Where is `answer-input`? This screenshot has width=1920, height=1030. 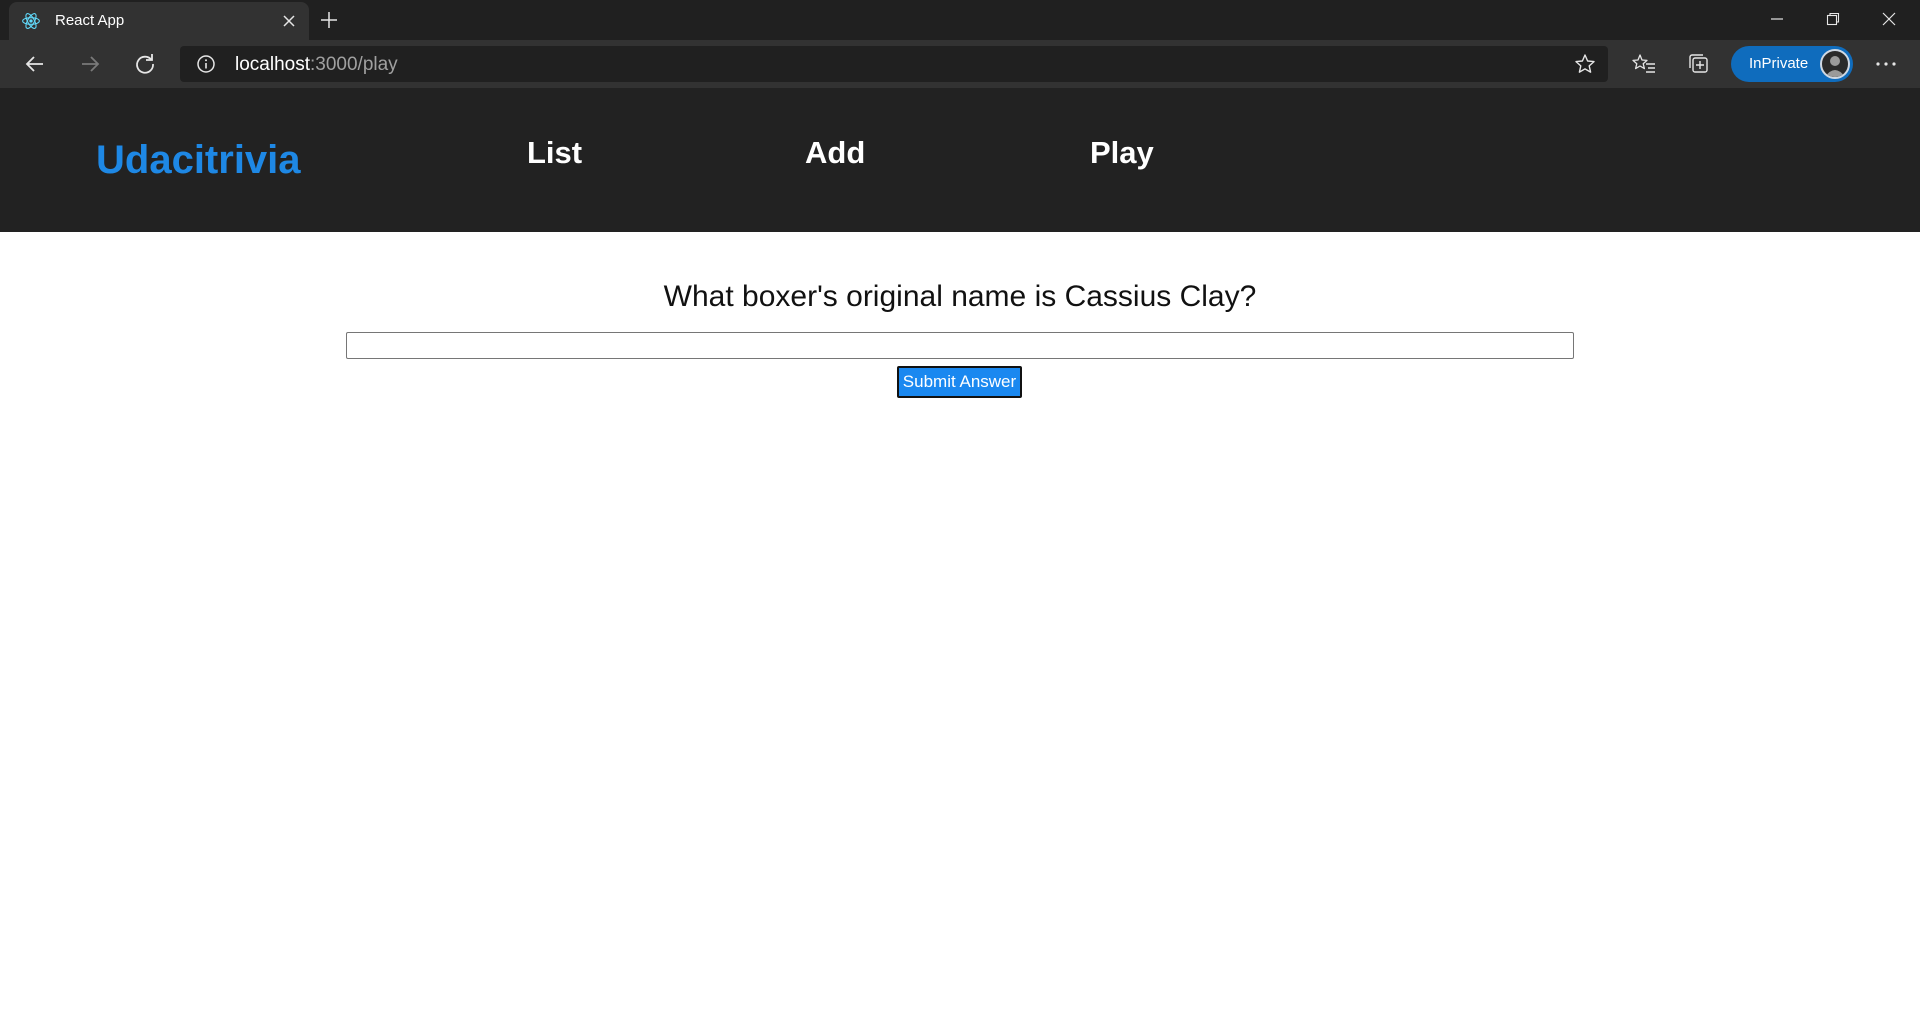
answer-input is located at coordinates (960, 345).